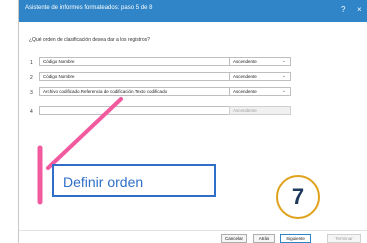 This screenshot has height=243, width=367. Describe the element at coordinates (31, 78) in the screenshot. I see `sort-row-number: 2` at that location.